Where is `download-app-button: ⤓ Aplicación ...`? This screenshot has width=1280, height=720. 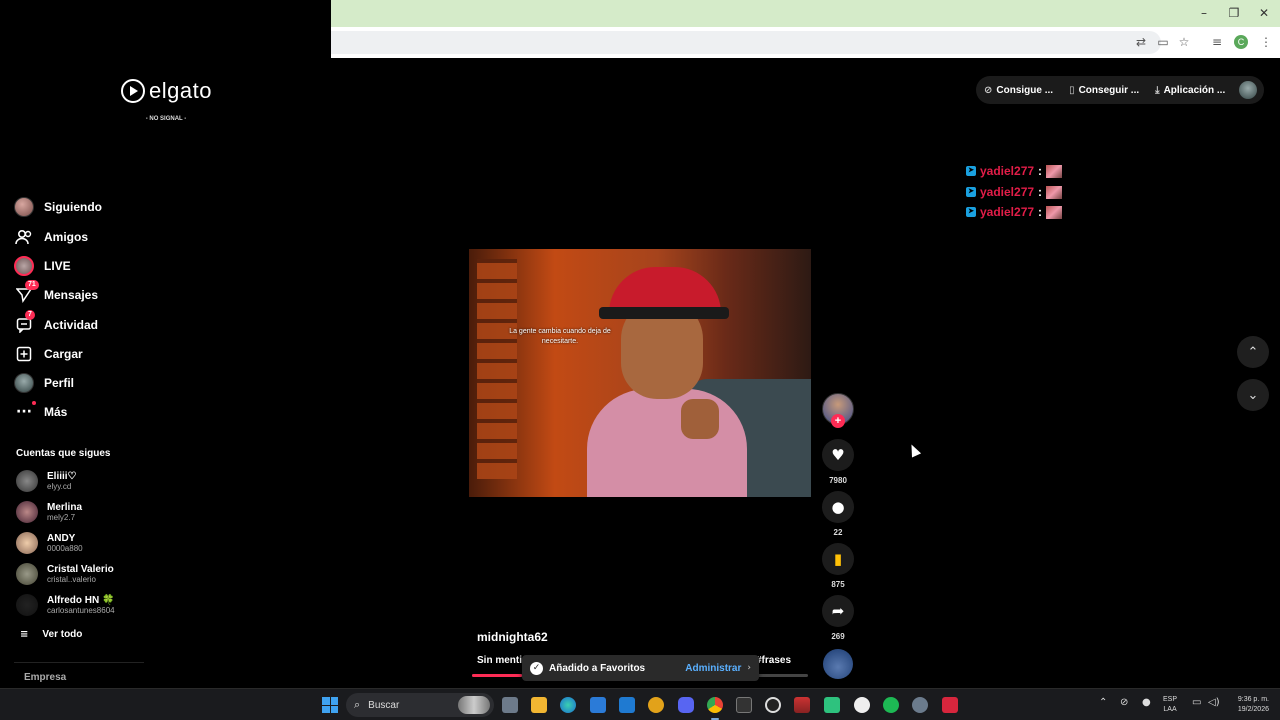
download-app-button: ⤓ Aplicación ... is located at coordinates (1190, 90).